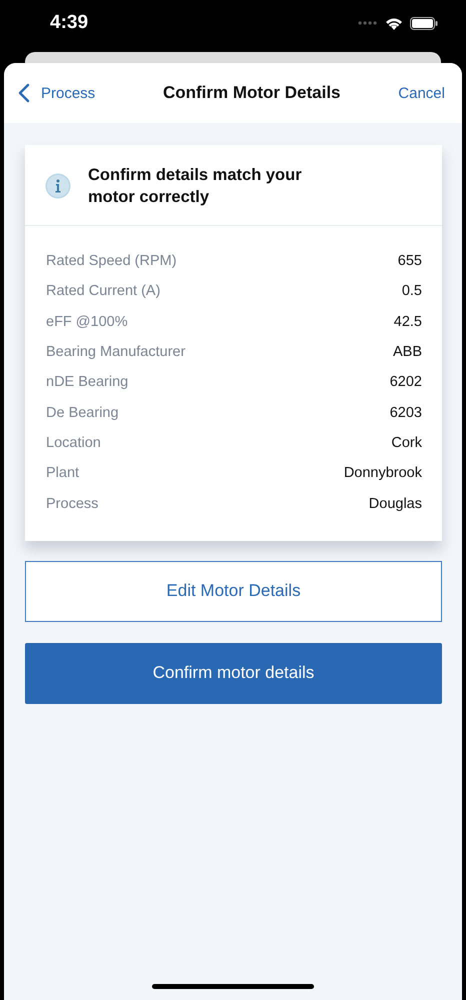  I want to click on detail-label: Rated Speed (RPM), so click(111, 261).